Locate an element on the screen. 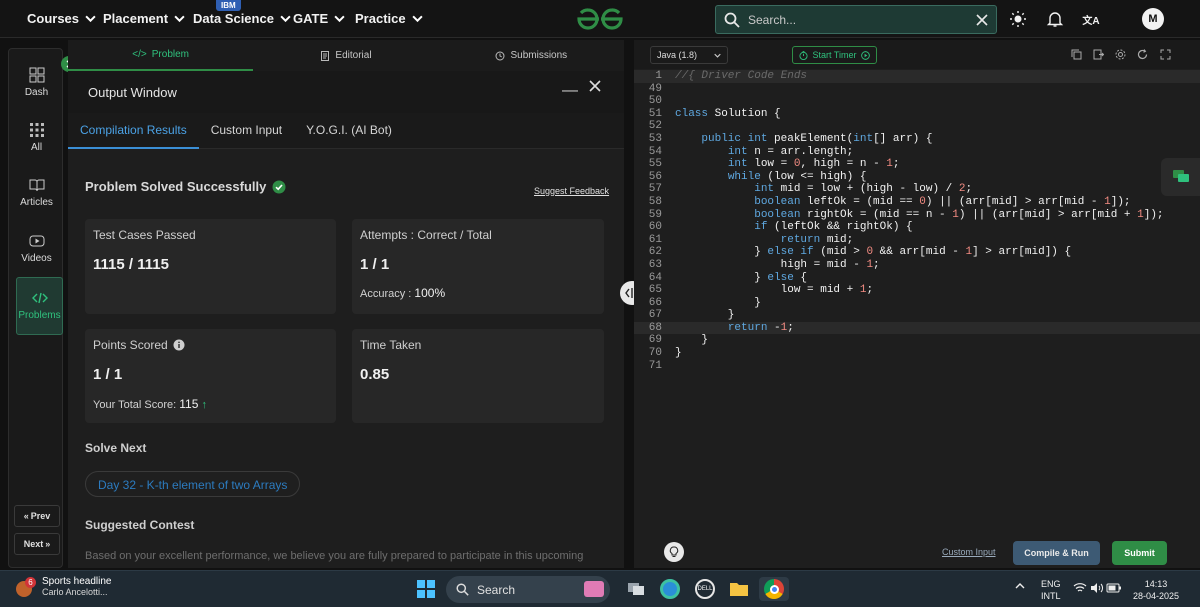 Image resolution: width=1200 pixels, height=607 pixels. code-line: 61 return mid; is located at coordinates (917, 240).